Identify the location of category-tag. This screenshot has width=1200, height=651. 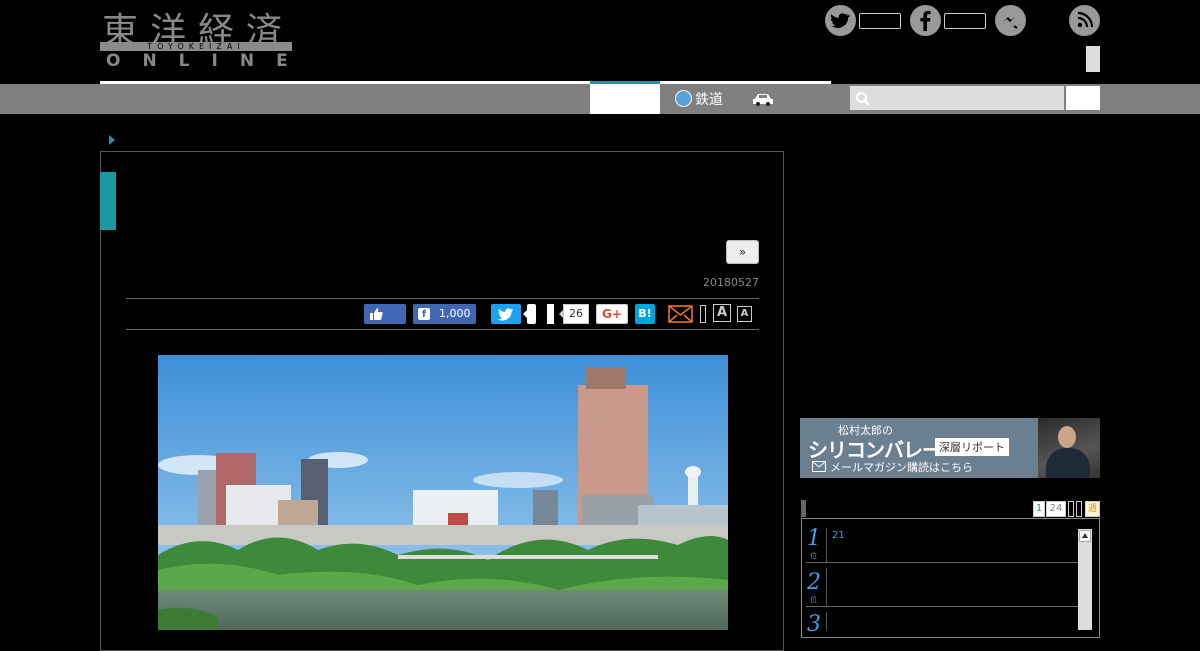
(108, 201).